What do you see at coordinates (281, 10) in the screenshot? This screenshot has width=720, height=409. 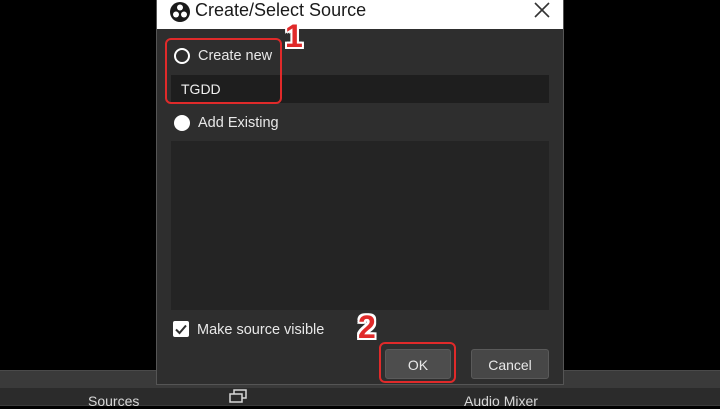 I see `dialog-title: Create/Select Source` at bounding box center [281, 10].